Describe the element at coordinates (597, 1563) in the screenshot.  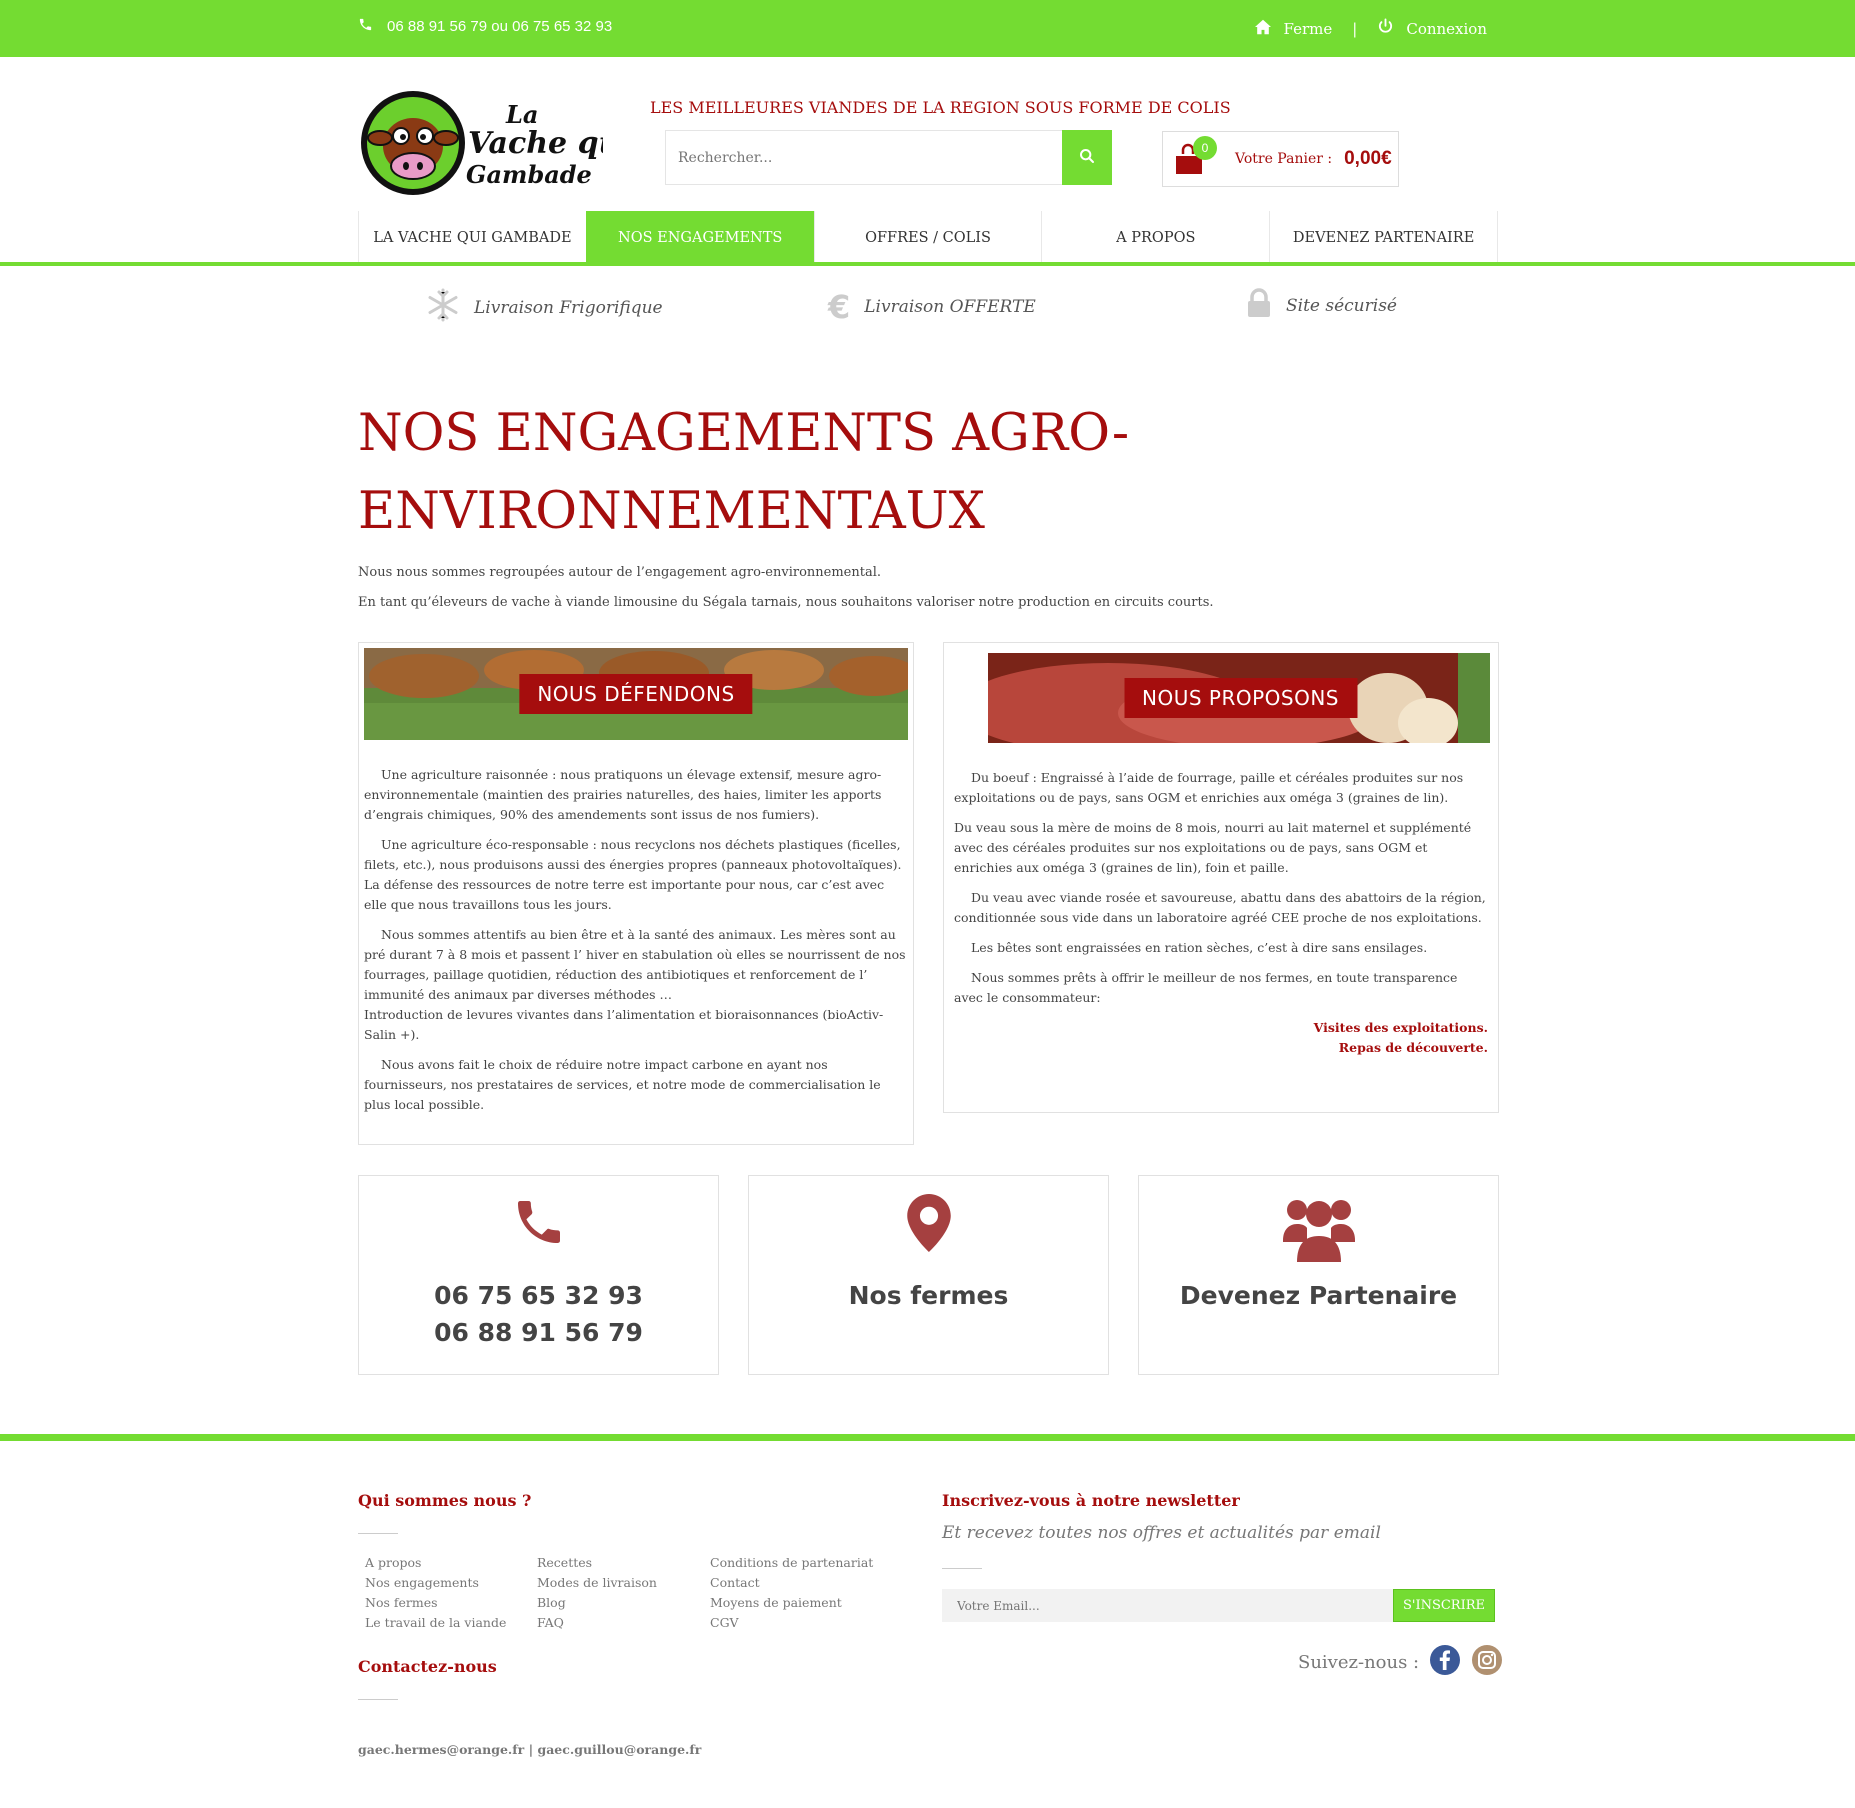
I see `footer-link-recettes: Recettes` at that location.